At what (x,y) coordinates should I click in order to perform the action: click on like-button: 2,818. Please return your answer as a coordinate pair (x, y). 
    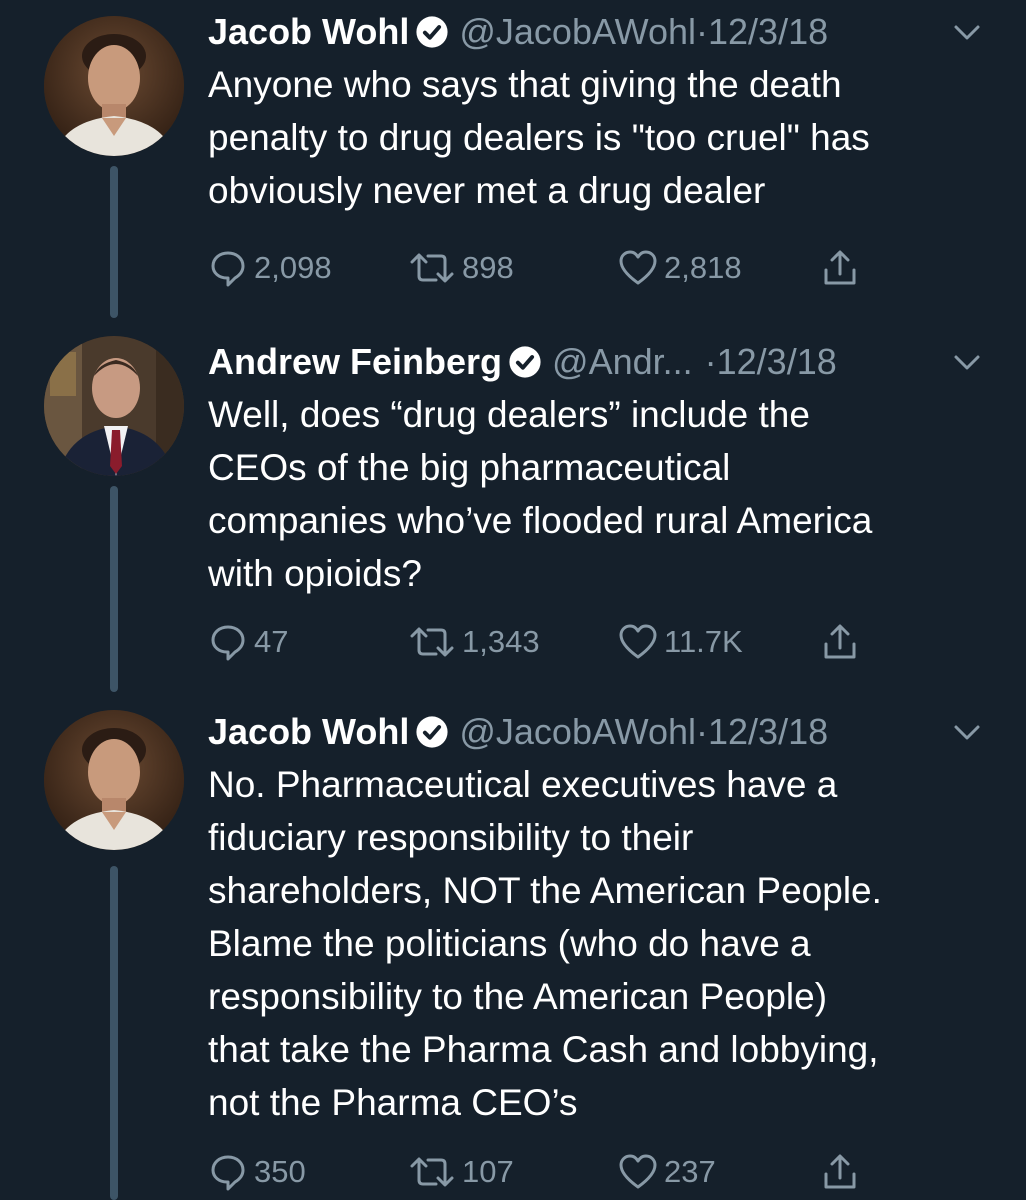
    Looking at the image, I should click on (680, 268).